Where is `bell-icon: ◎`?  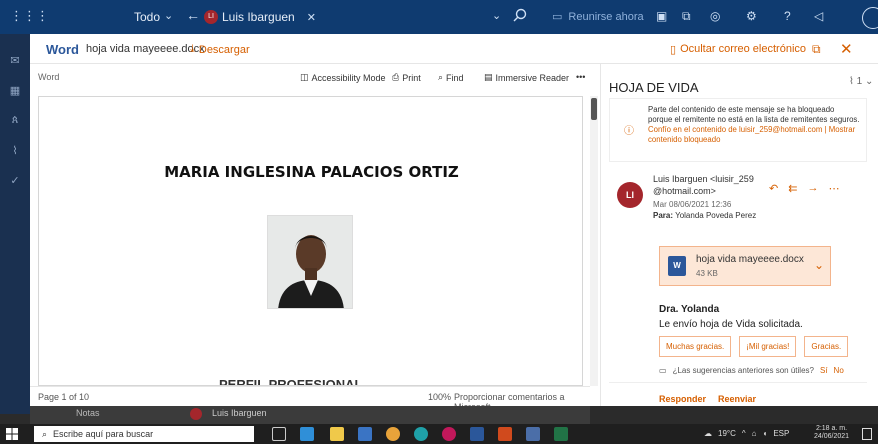 bell-icon: ◎ is located at coordinates (715, 16).